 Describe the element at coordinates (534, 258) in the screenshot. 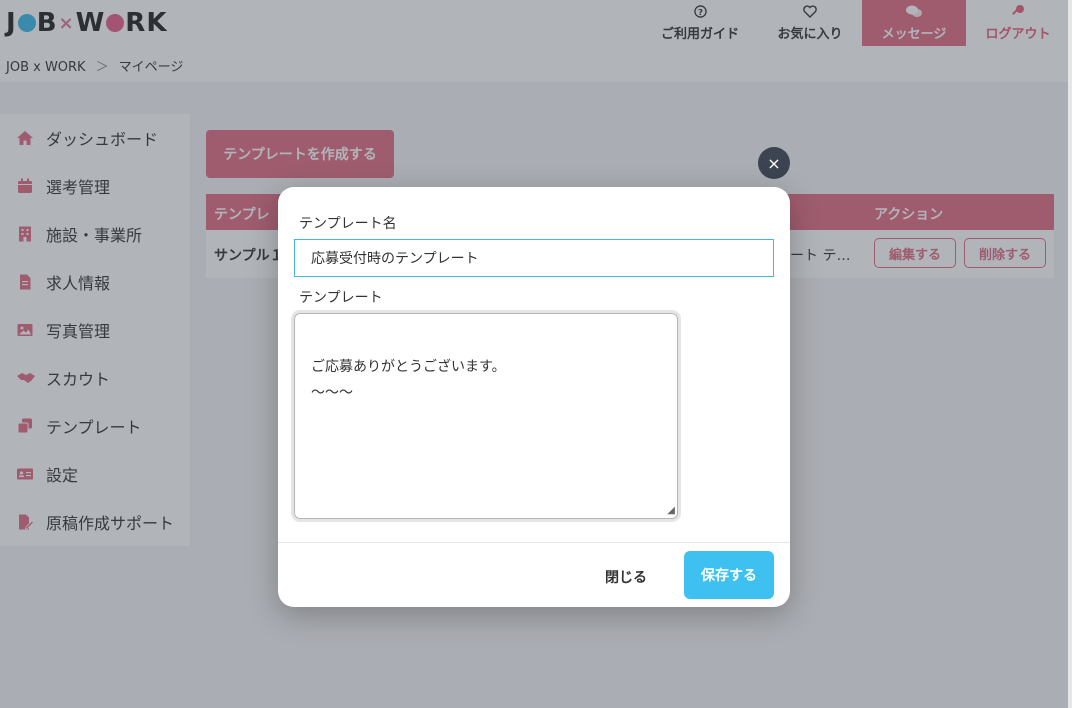

I see `template-name-input: 応募受付時のテンプレート` at that location.